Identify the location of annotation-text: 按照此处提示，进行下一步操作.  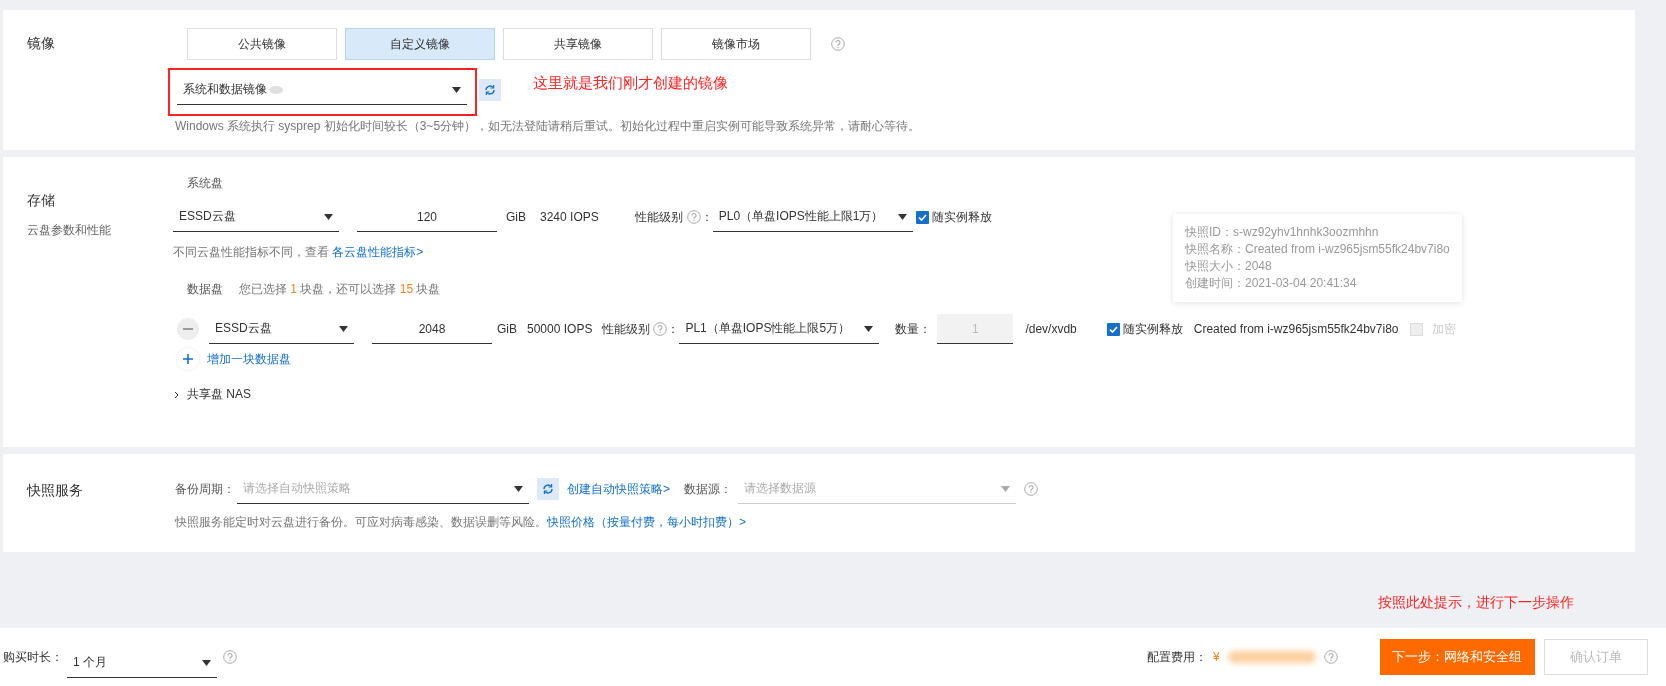
(1476, 603).